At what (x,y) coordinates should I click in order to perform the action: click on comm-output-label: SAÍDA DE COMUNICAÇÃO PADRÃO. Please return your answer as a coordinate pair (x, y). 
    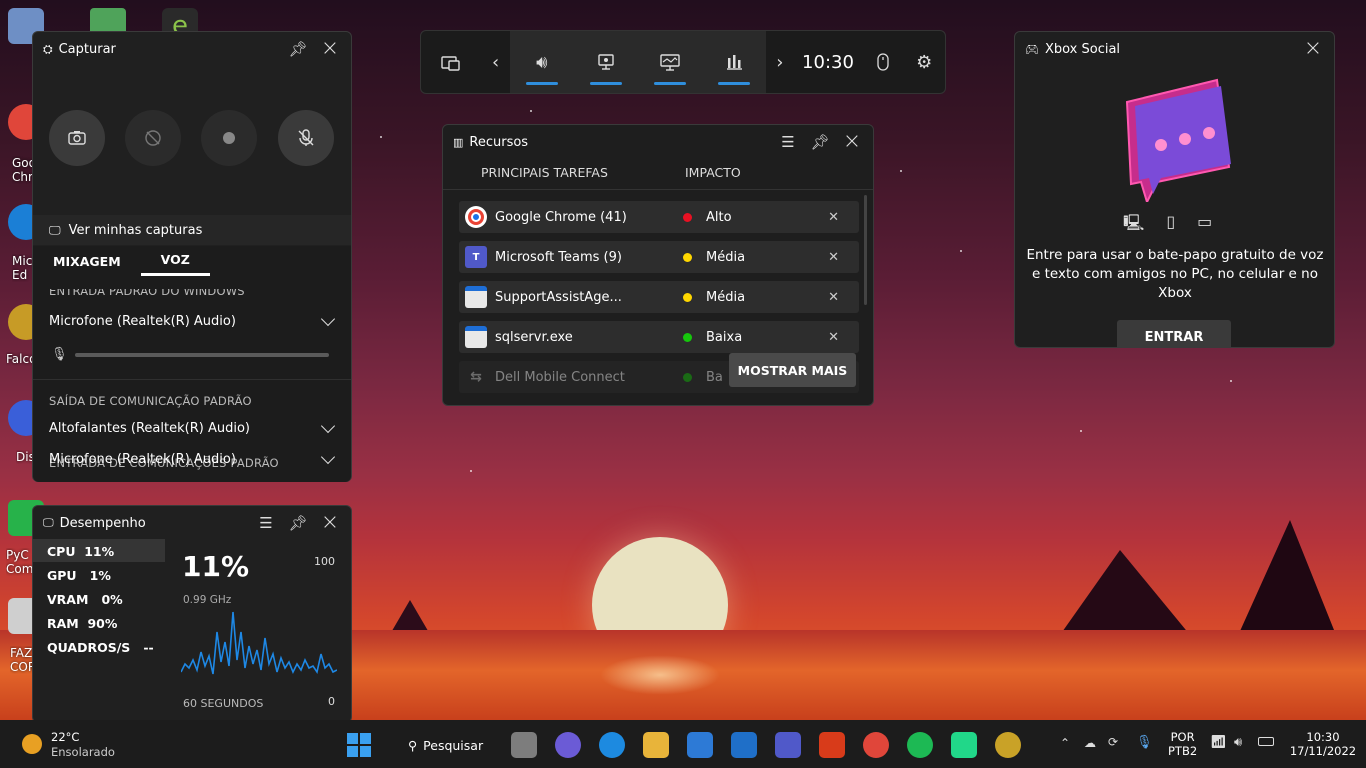
    Looking at the image, I should click on (150, 401).